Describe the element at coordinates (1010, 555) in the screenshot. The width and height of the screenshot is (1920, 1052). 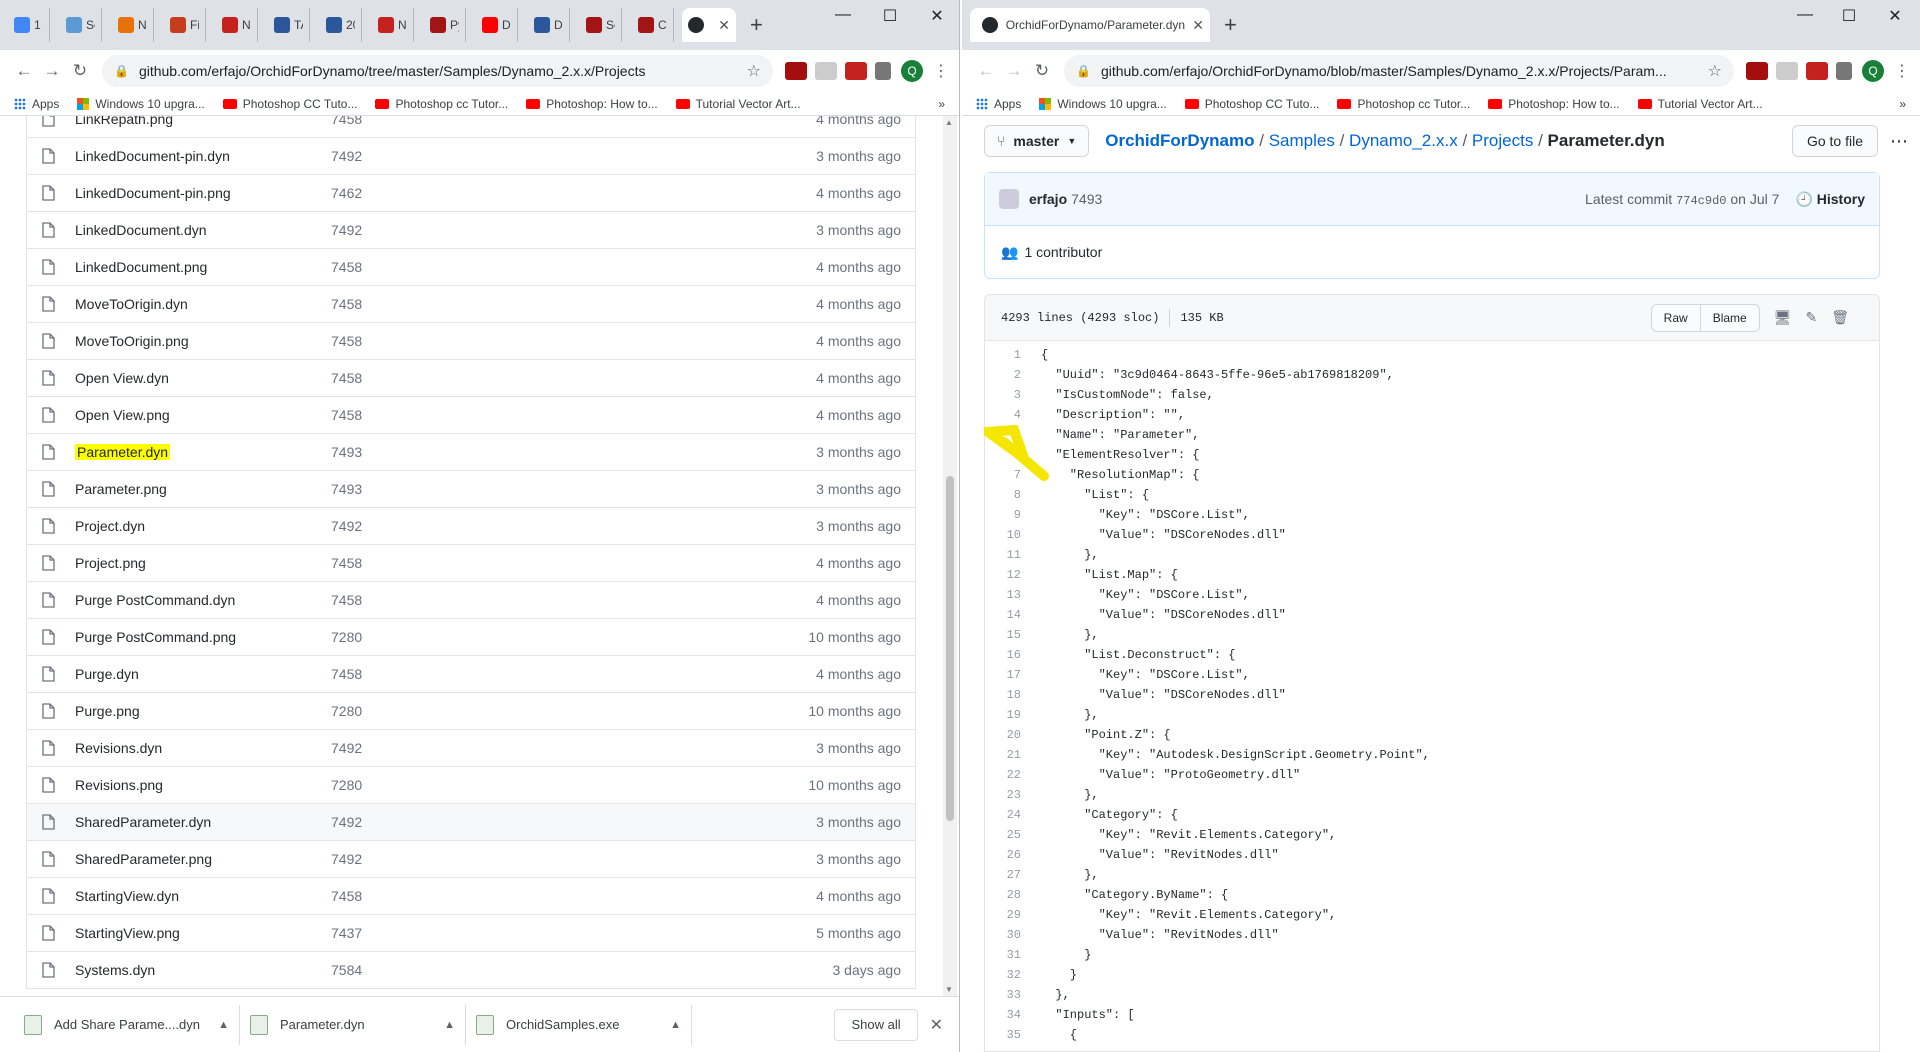
I see `line-number: 11` at that location.